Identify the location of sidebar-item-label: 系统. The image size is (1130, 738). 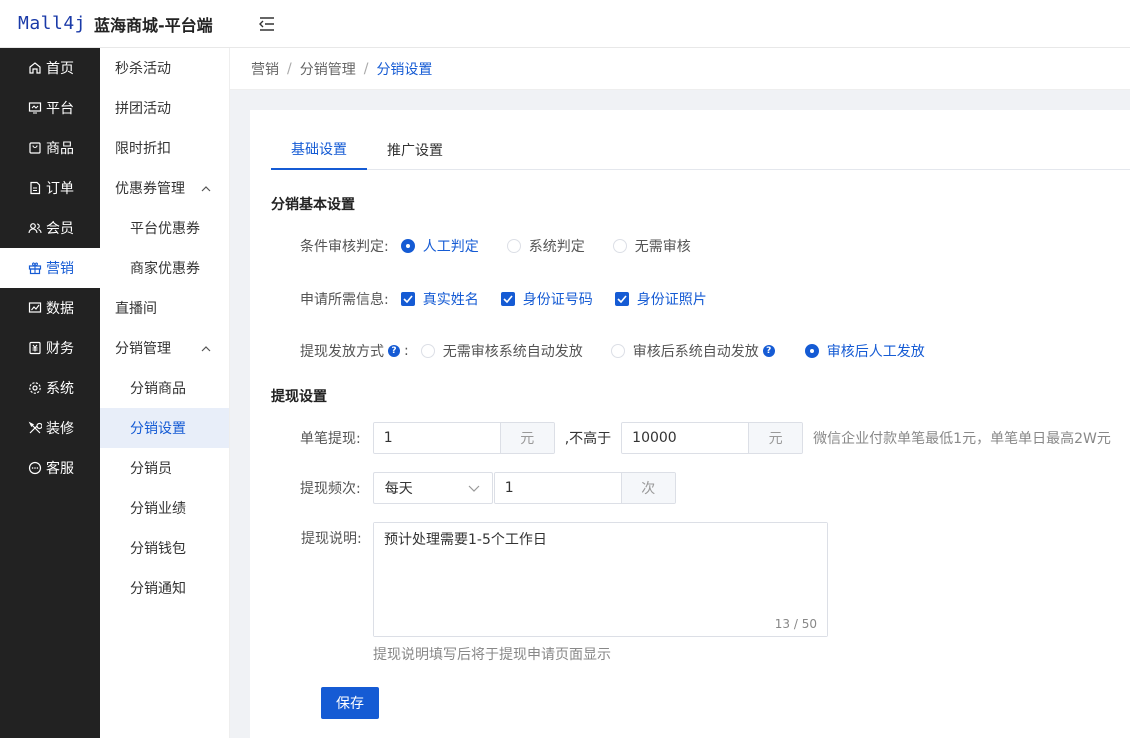
(60, 389).